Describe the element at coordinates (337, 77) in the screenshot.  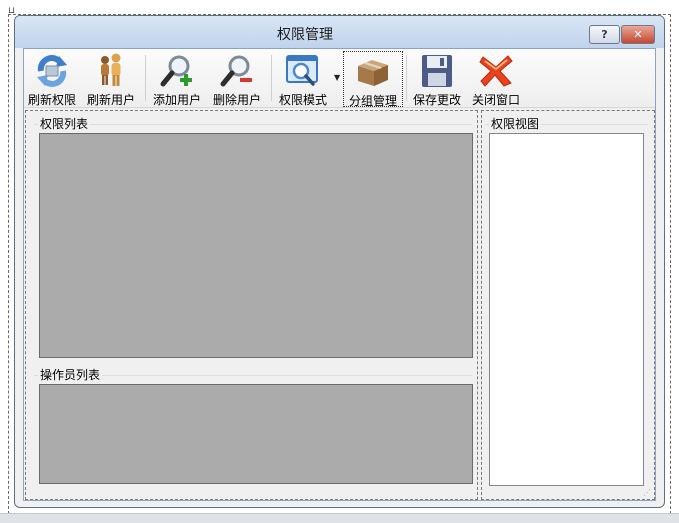
I see `permission-mode-dropdown-arrow-icon: ▼` at that location.